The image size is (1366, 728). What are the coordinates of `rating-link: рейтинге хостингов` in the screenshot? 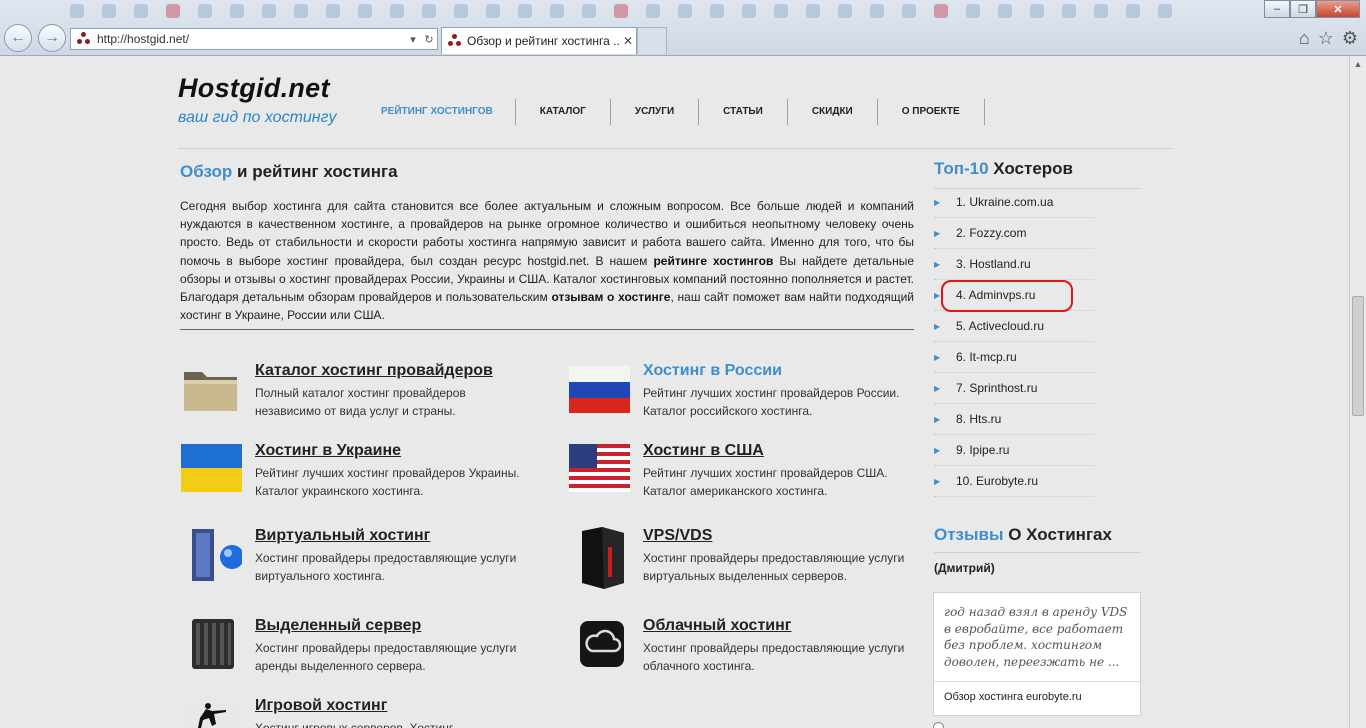 It's located at (713, 261).